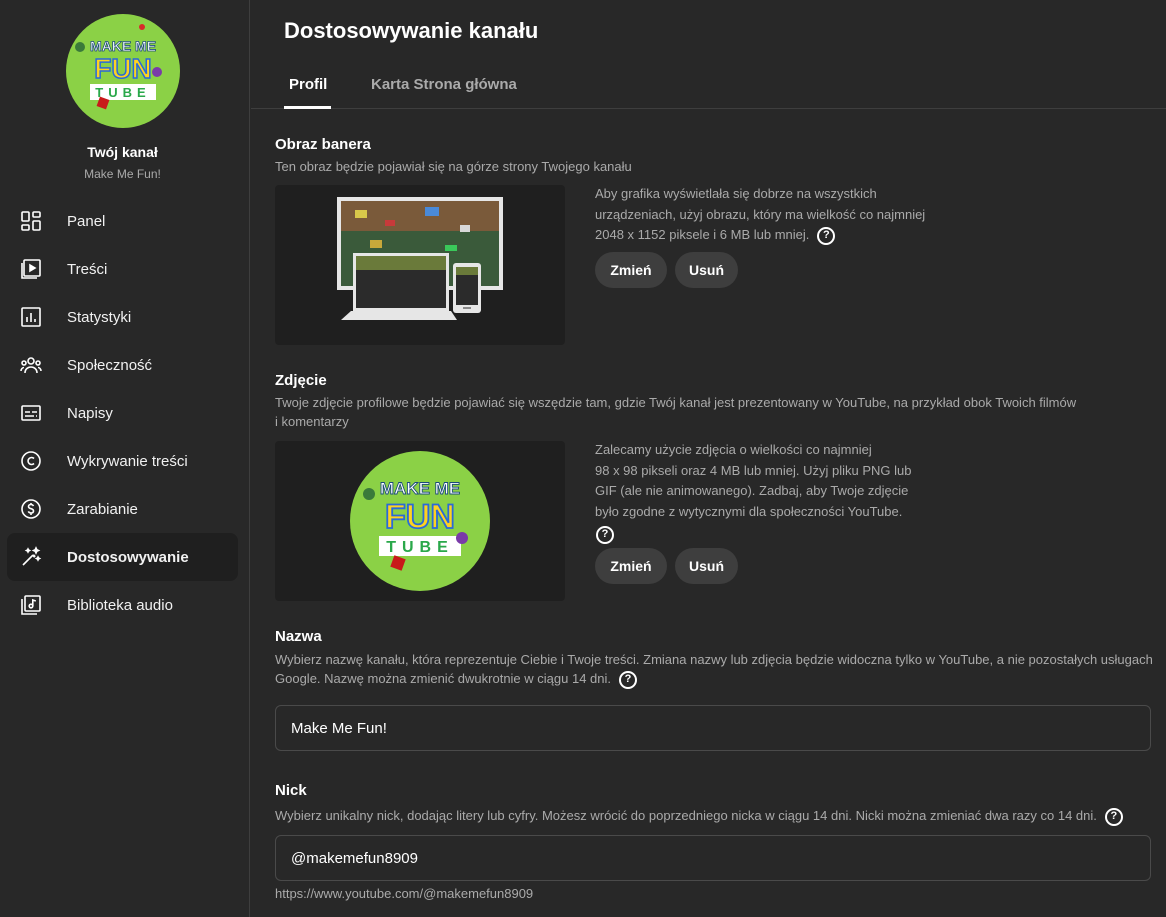  Describe the element at coordinates (122, 92) in the screenshot. I see `logo-text-line3: TUBE` at that location.